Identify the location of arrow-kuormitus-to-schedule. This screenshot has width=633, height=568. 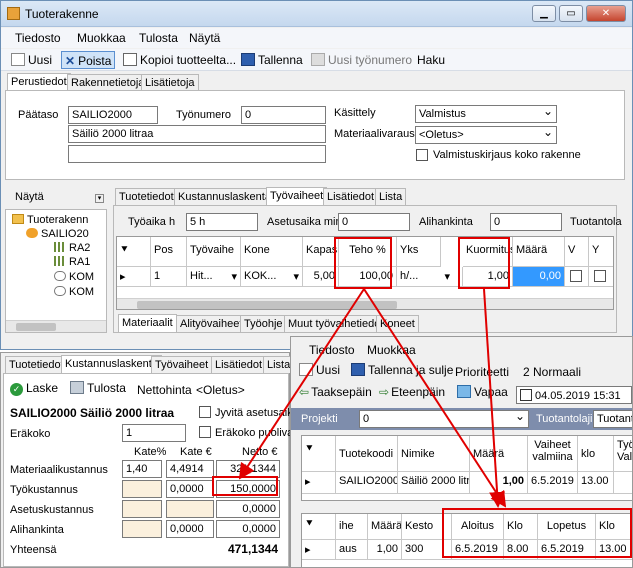
(494, 398).